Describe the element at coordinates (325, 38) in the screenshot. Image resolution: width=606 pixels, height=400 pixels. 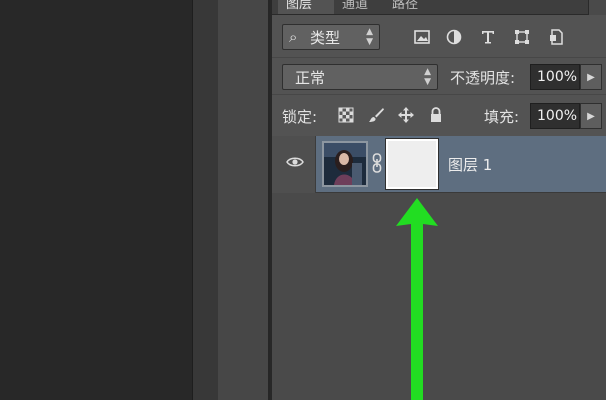
I see `filter-kind-label: 类型` at that location.